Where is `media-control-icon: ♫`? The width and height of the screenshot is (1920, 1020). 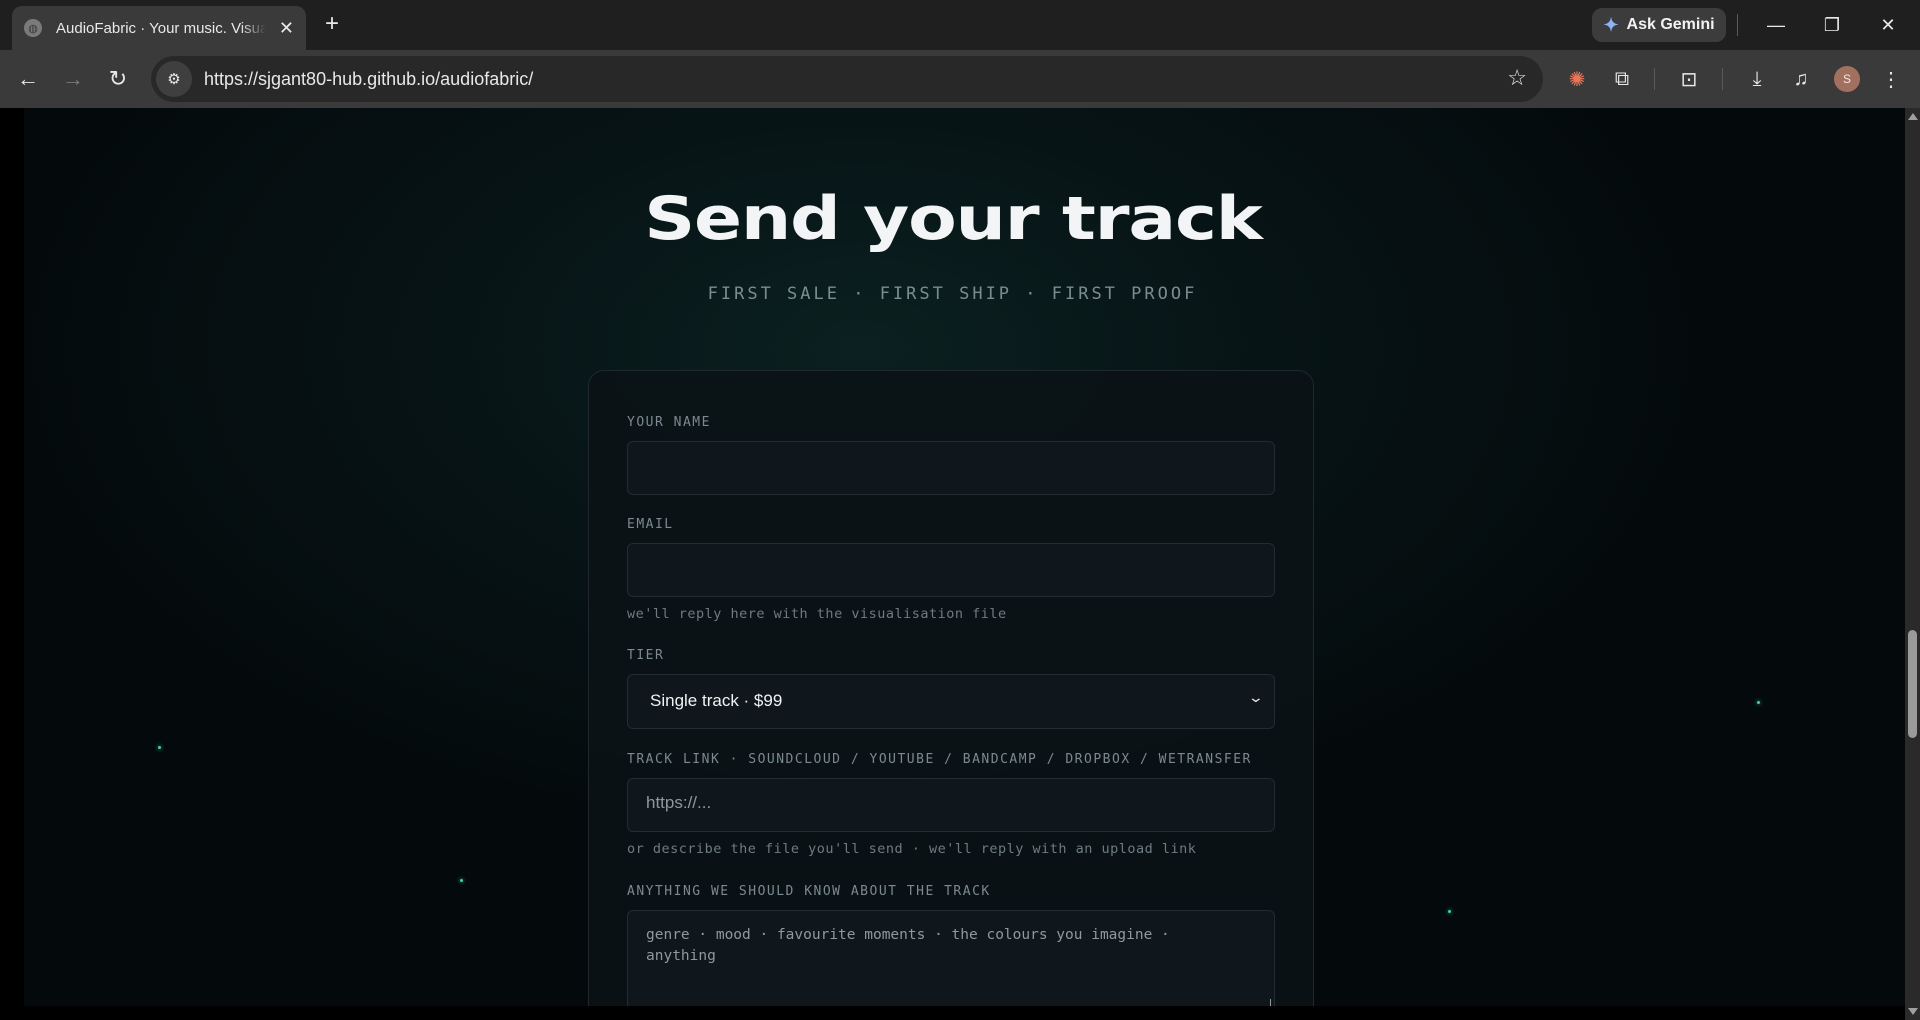 media-control-icon: ♫ is located at coordinates (1801, 79).